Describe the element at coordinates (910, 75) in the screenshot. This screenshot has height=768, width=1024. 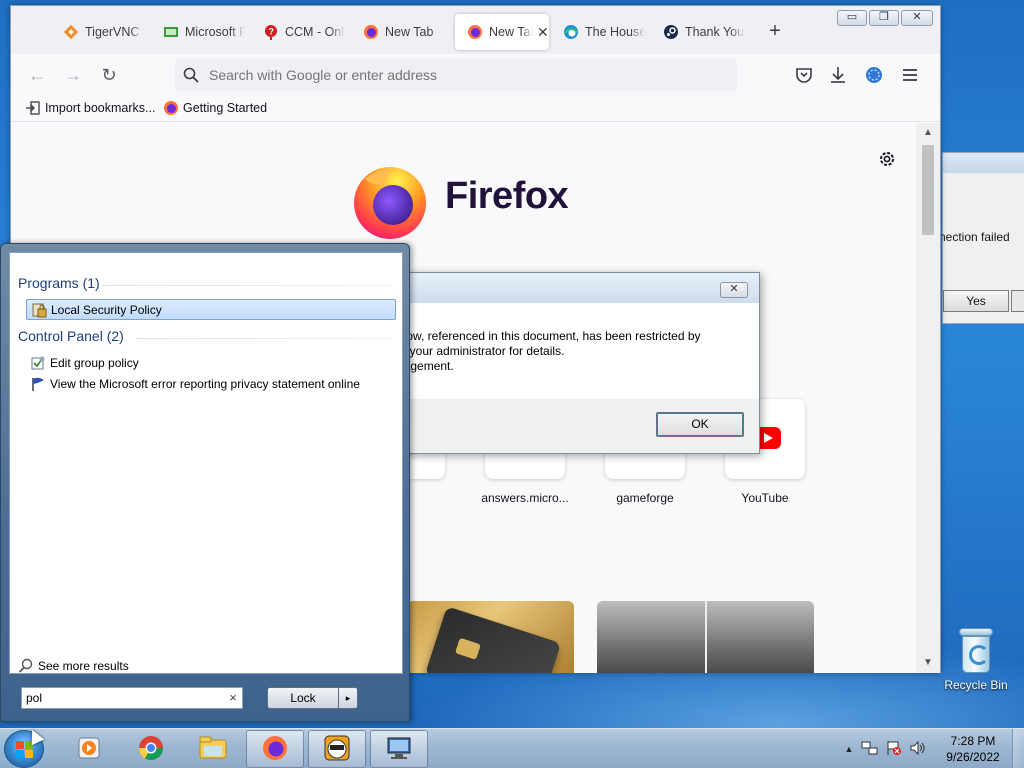
I see `menu-icon` at that location.